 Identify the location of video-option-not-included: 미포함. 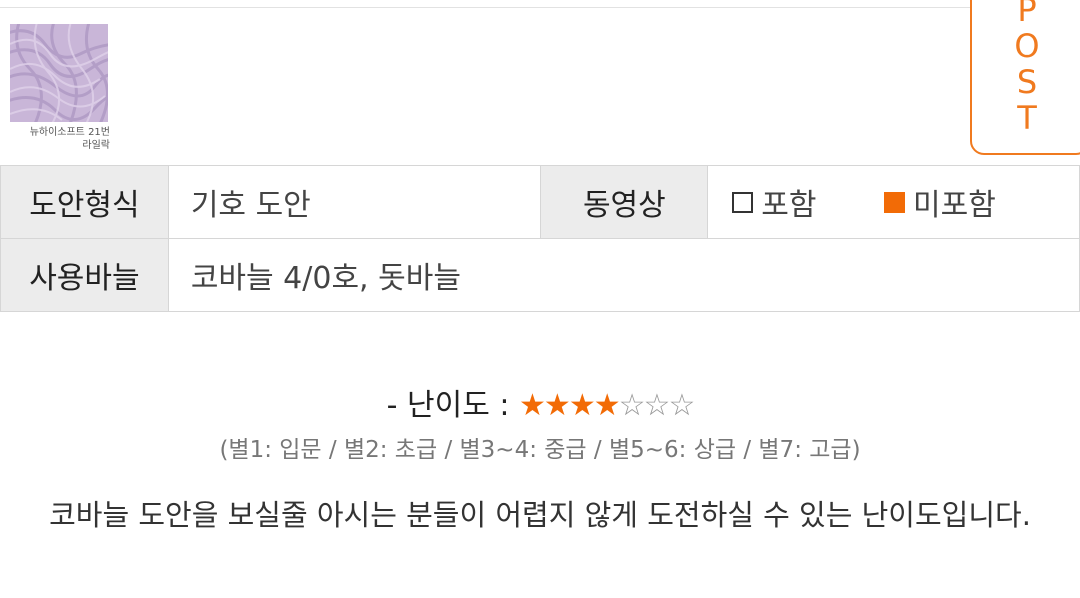
(940, 202).